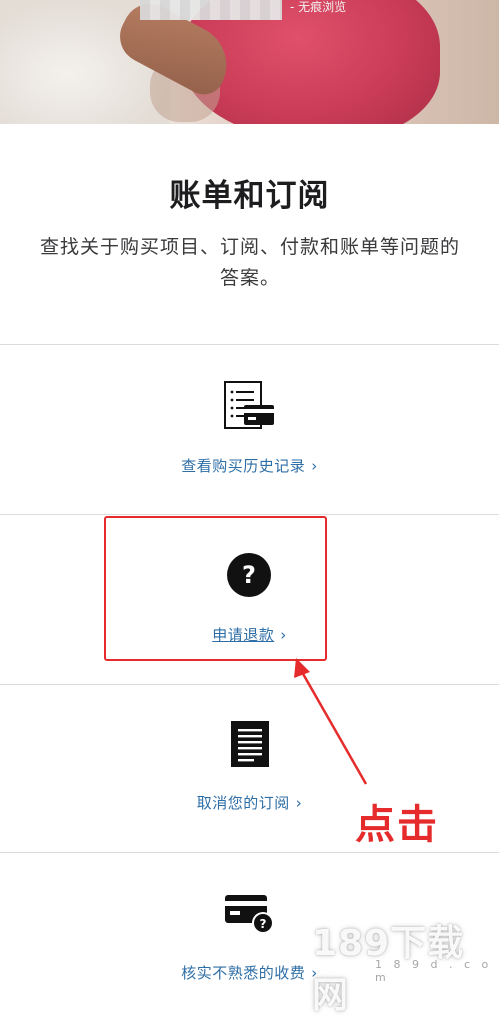 Image resolution: width=499 pixels, height=1018 pixels. Describe the element at coordinates (211, 10) in the screenshot. I see `blurred-text` at that location.